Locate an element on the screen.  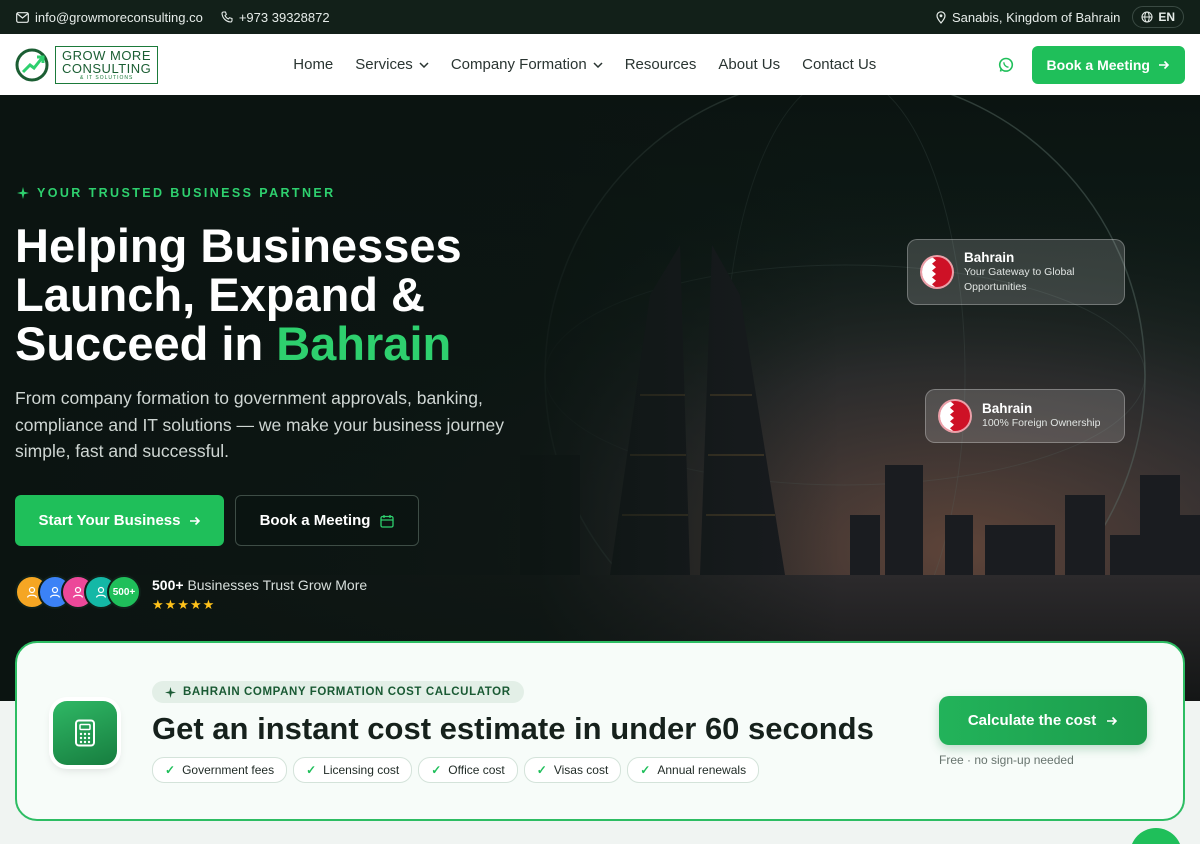
eyebrow-text: YOUR TRUSTED BUSINESS PARTNER is located at coordinates (186, 193).